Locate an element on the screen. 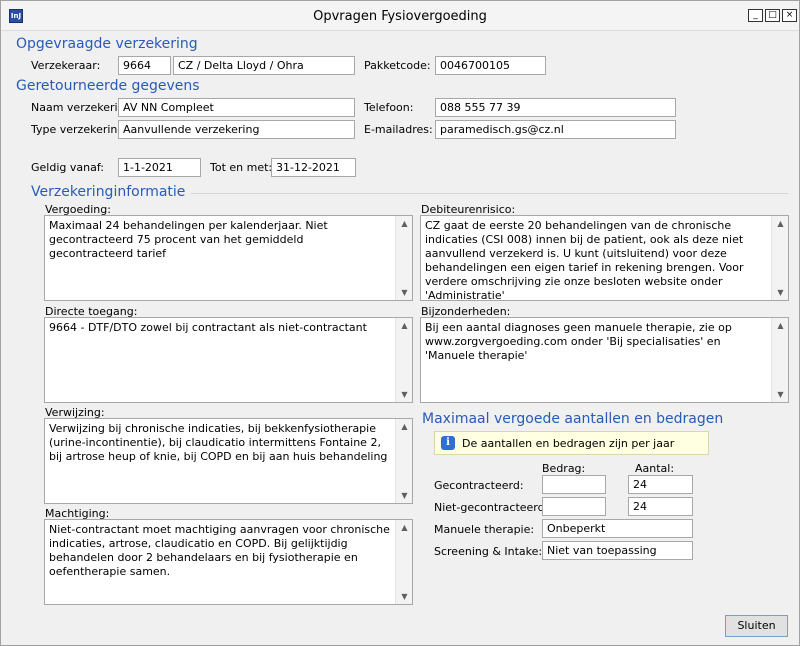  debiteurenrisico-scrollbar: ▲ ▼ is located at coordinates (779, 258).